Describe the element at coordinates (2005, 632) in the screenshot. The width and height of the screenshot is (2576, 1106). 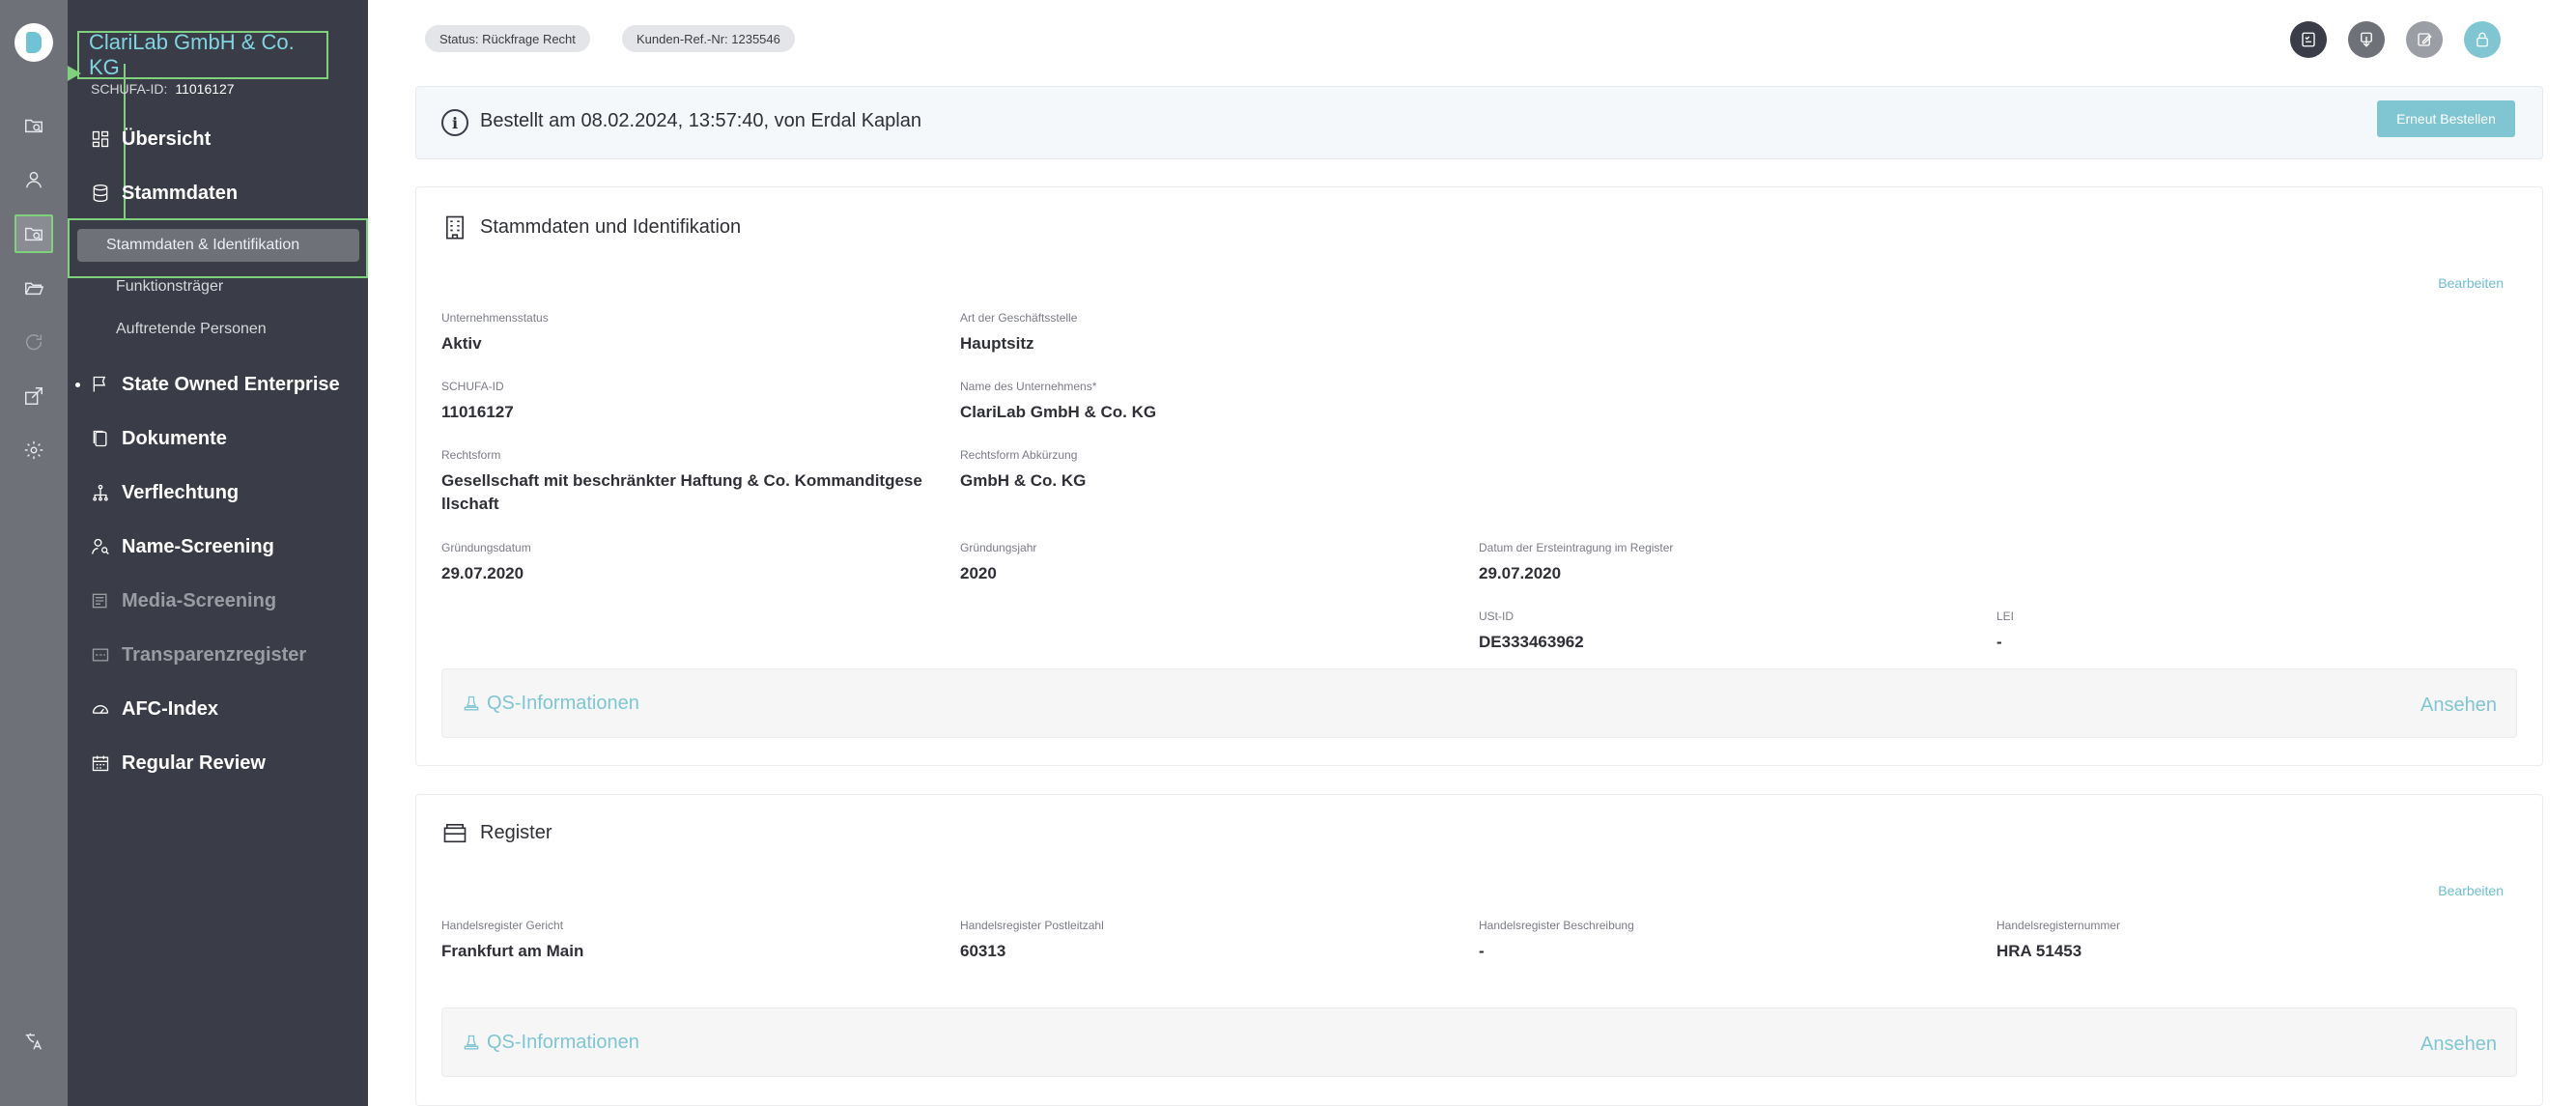
I see `field-lei: LEI -` at that location.